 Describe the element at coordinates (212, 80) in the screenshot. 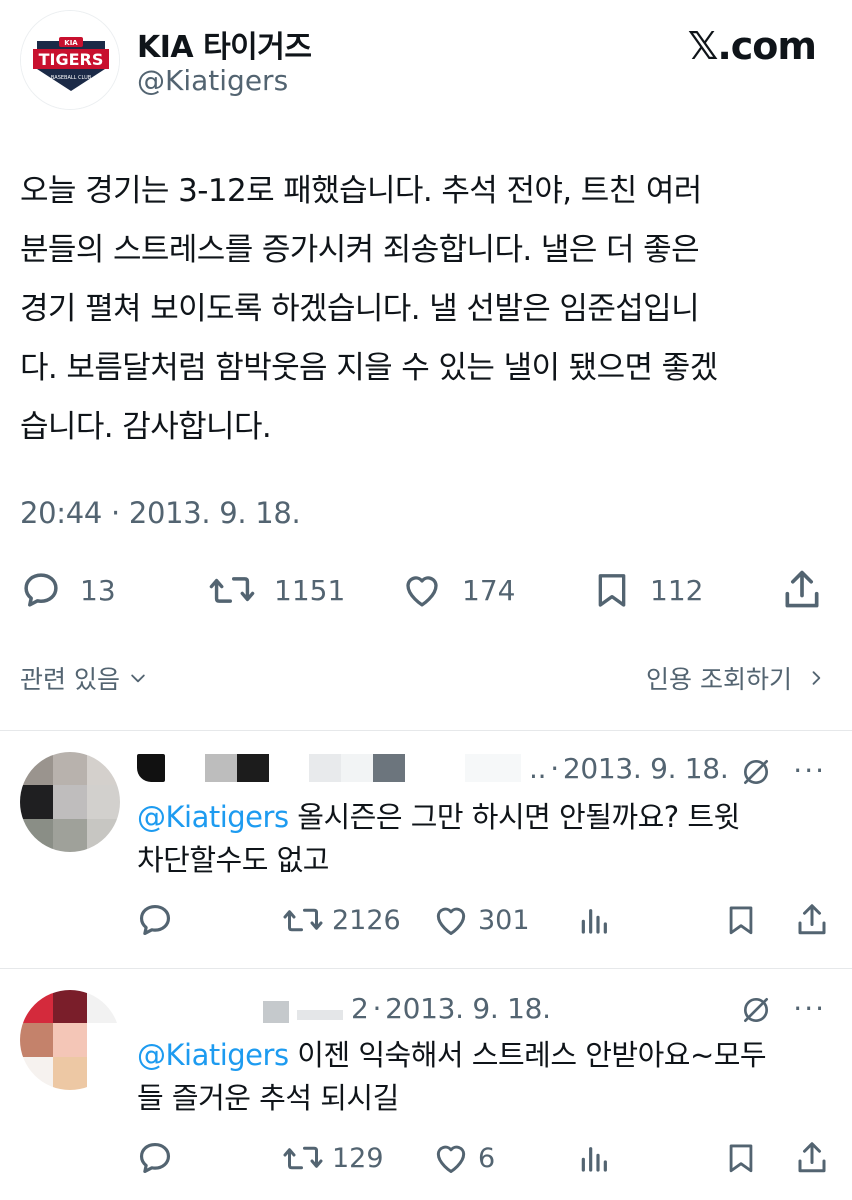

I see `author-handle: @Kiatigers` at that location.